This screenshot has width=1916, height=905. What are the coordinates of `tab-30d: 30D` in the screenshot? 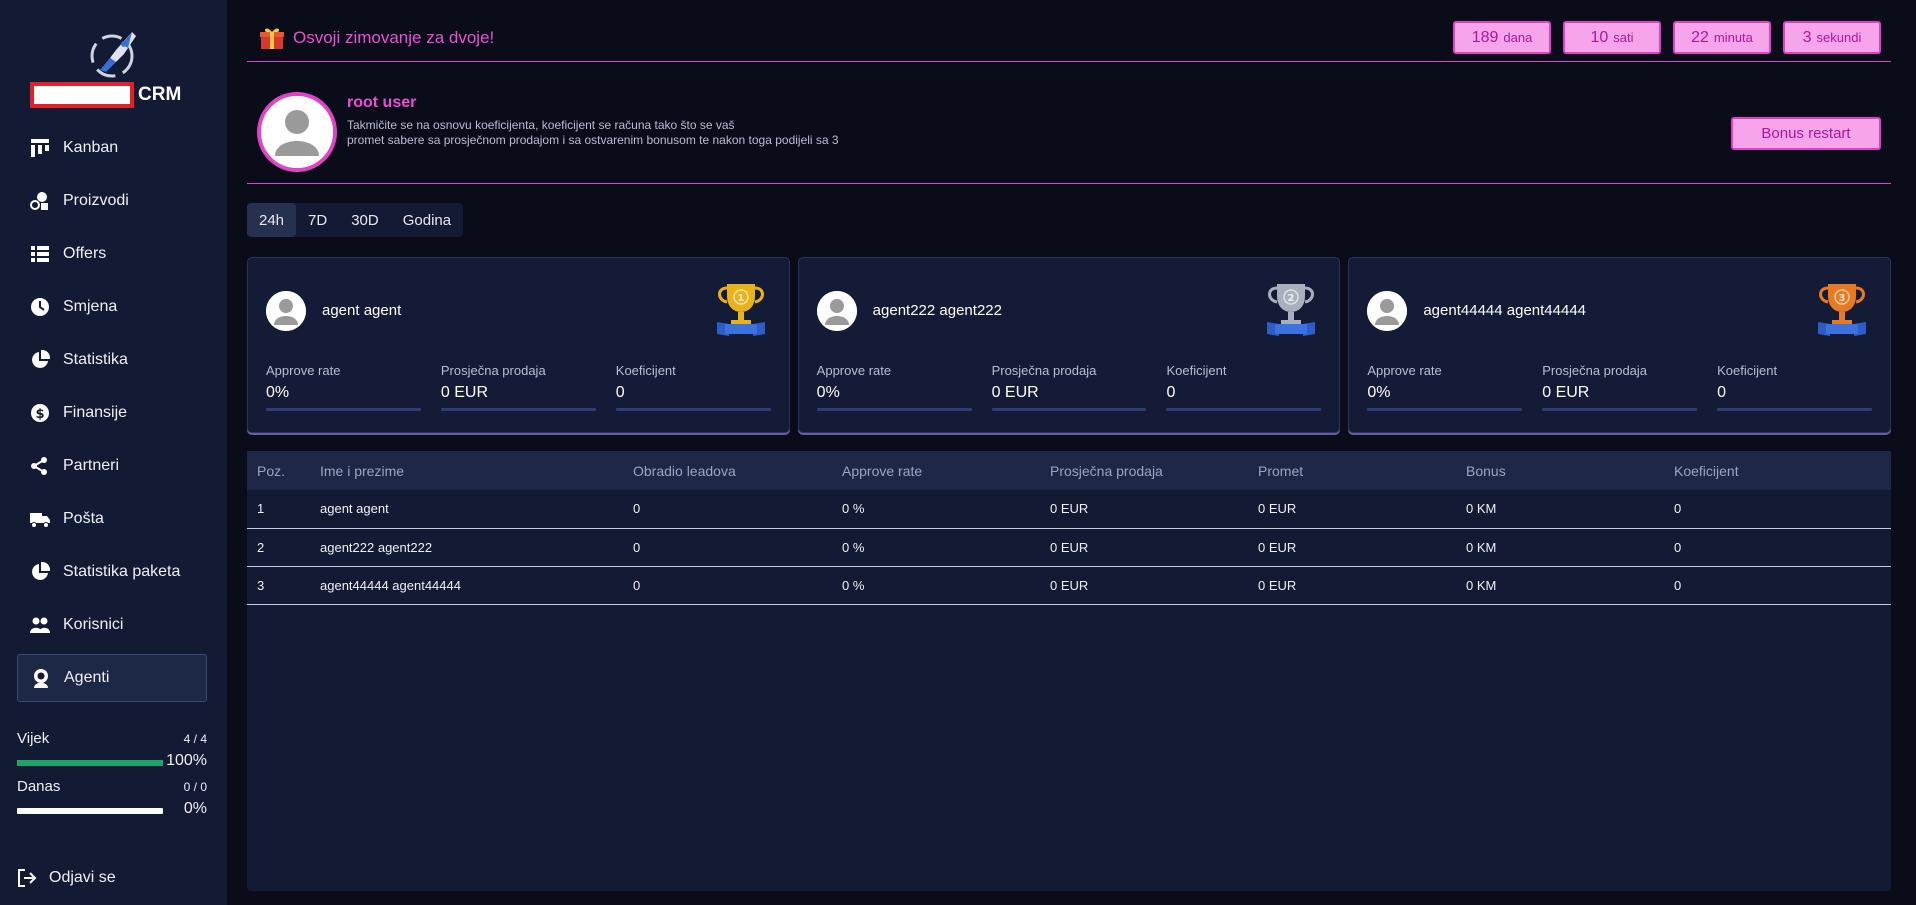 It's located at (365, 220).